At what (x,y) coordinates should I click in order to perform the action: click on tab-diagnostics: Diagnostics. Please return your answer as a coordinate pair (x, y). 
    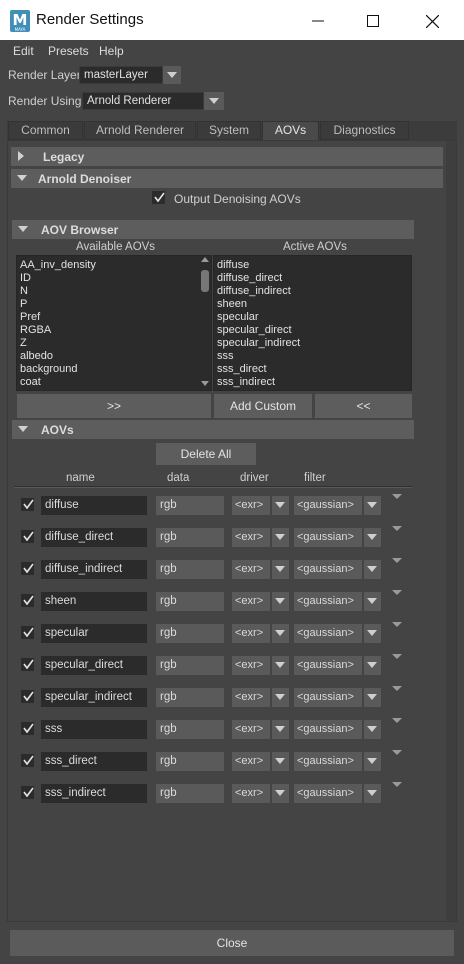
    Looking at the image, I should click on (364, 130).